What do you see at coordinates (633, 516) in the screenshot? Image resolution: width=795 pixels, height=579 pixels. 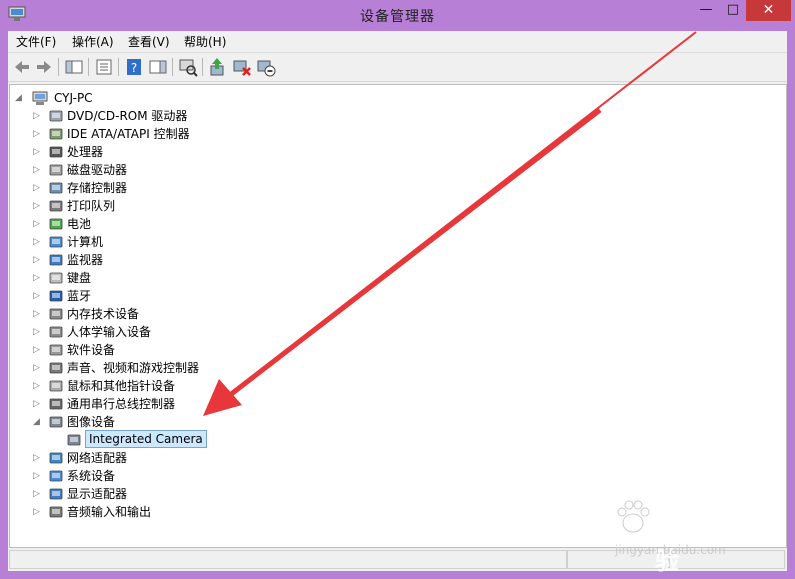 I see `baidu-paw-icon` at bounding box center [633, 516].